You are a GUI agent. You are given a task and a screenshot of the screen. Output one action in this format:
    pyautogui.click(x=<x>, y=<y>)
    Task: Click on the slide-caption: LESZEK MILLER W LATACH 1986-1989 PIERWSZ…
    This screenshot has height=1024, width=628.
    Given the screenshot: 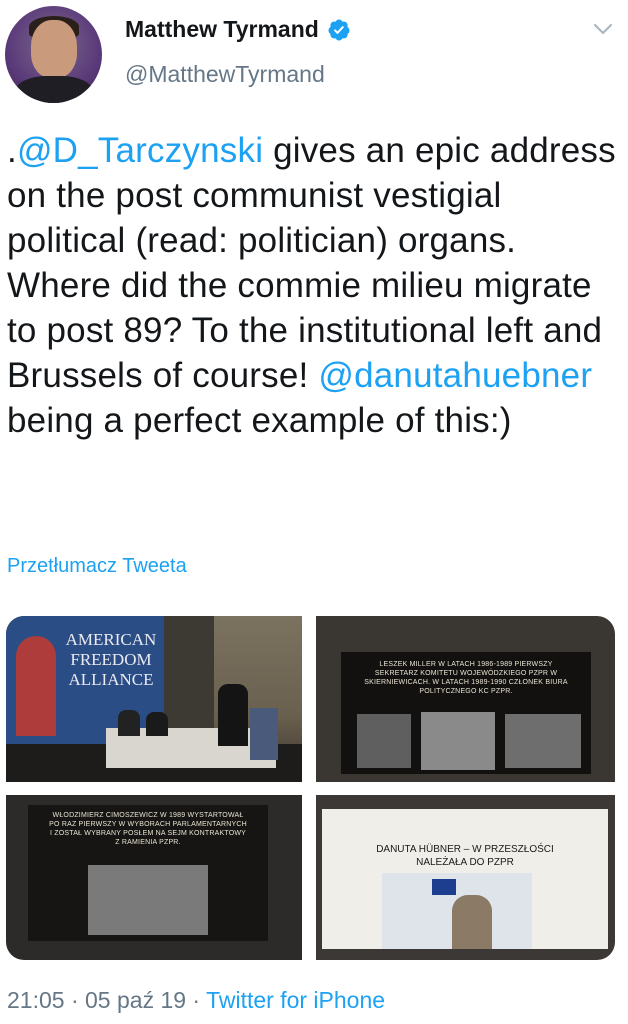 What is the action you would take?
    pyautogui.click(x=466, y=678)
    